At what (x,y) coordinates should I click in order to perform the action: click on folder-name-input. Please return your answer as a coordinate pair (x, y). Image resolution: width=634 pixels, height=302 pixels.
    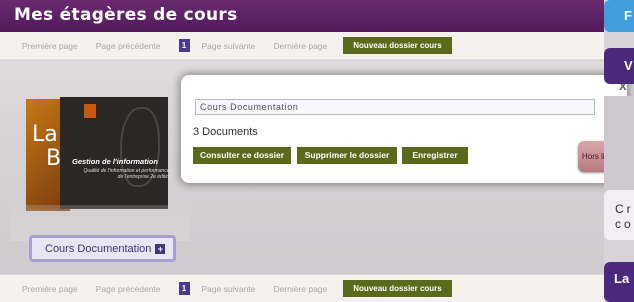
    Looking at the image, I should click on (395, 107).